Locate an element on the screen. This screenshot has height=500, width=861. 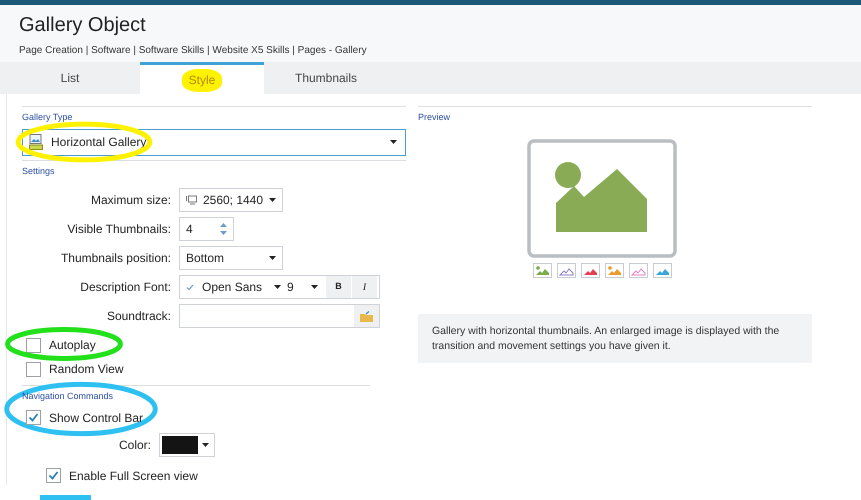
checkbox-label: Autoplay is located at coordinates (72, 345).